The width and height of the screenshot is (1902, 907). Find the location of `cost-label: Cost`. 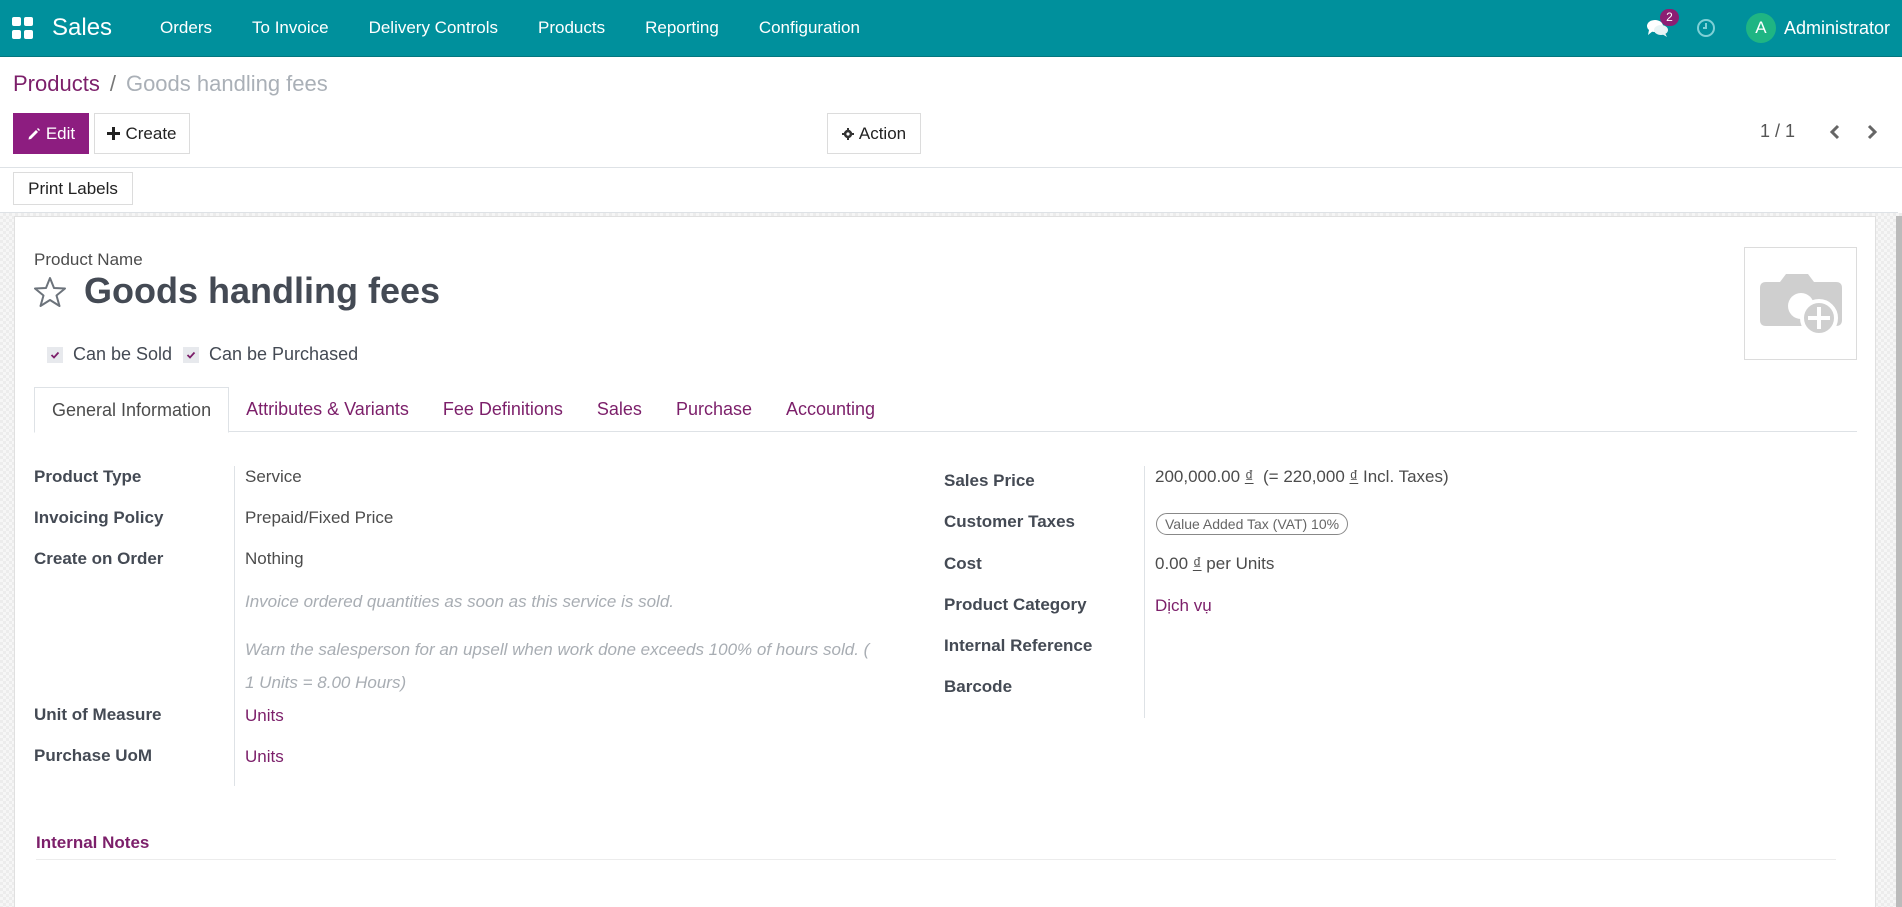

cost-label: Cost is located at coordinates (963, 563).